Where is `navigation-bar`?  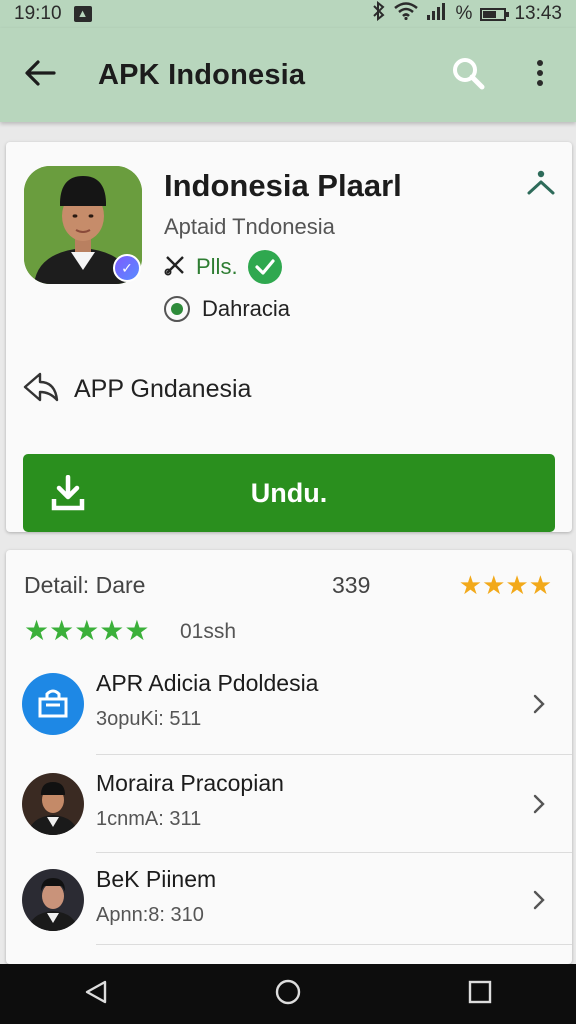
navigation-bar is located at coordinates (288, 994).